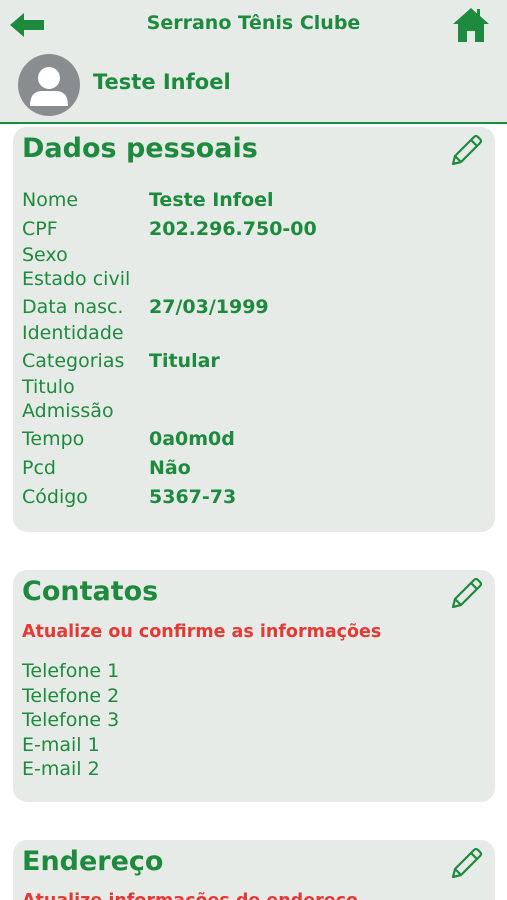  I want to click on row-pcd: Pcd Não, so click(106, 468).